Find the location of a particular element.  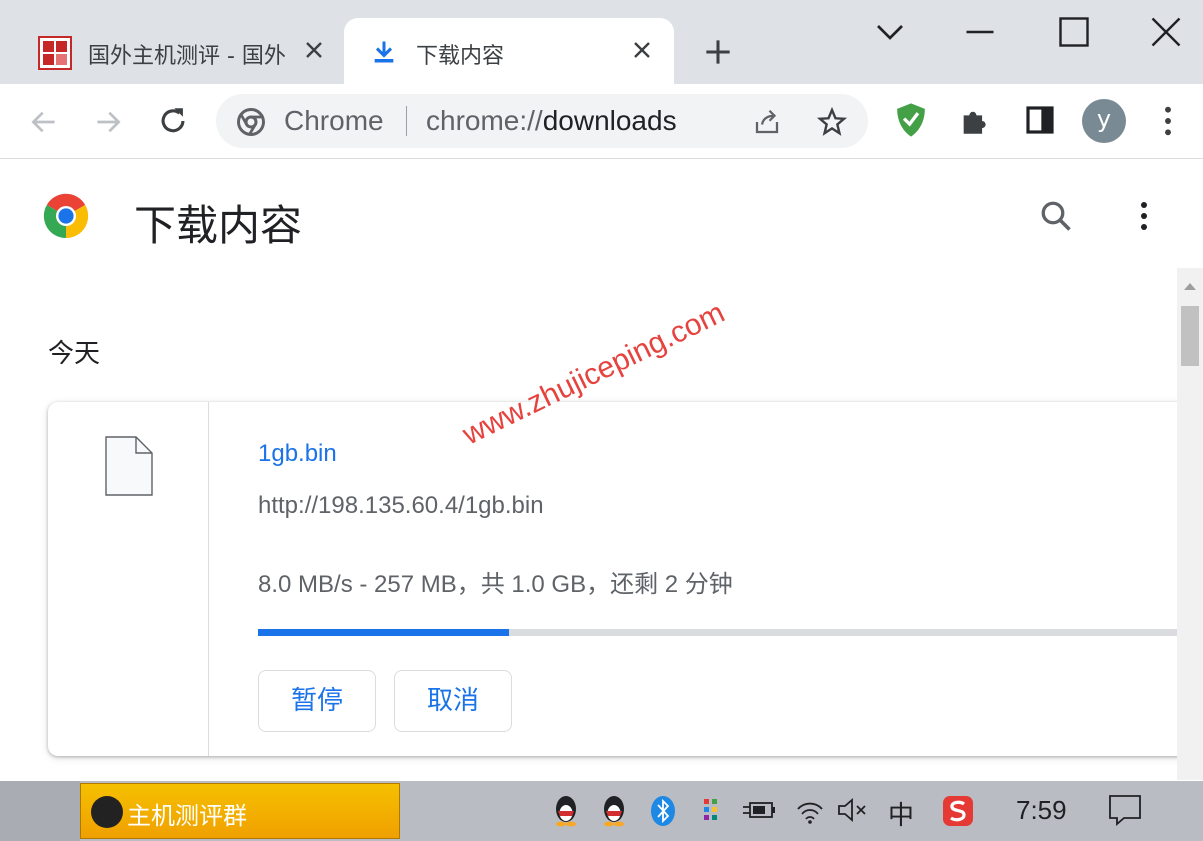

plus-icon is located at coordinates (718, 52).